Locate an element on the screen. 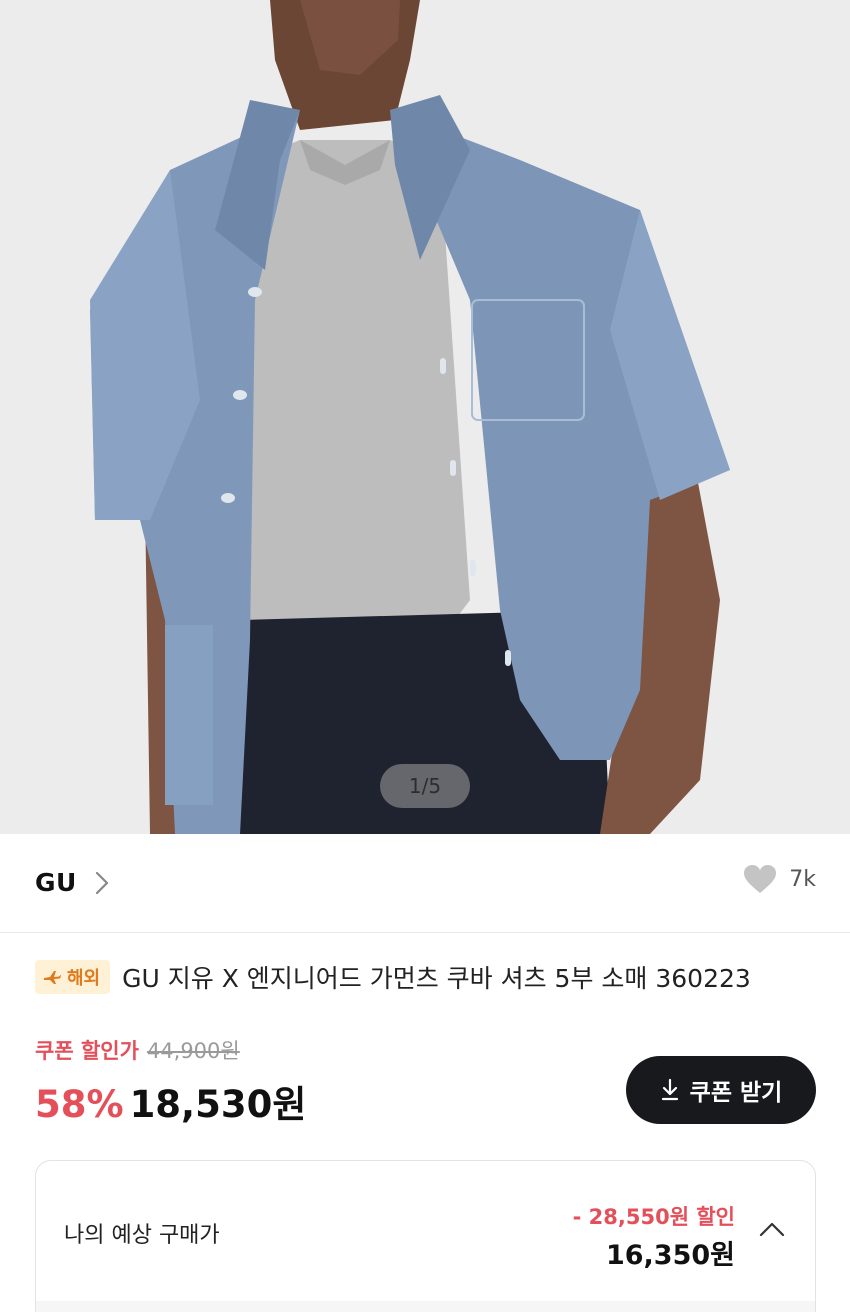 The height and width of the screenshot is (1312, 850). coupon-price-label: 쿠폰 할인가 is located at coordinates (87, 1051).